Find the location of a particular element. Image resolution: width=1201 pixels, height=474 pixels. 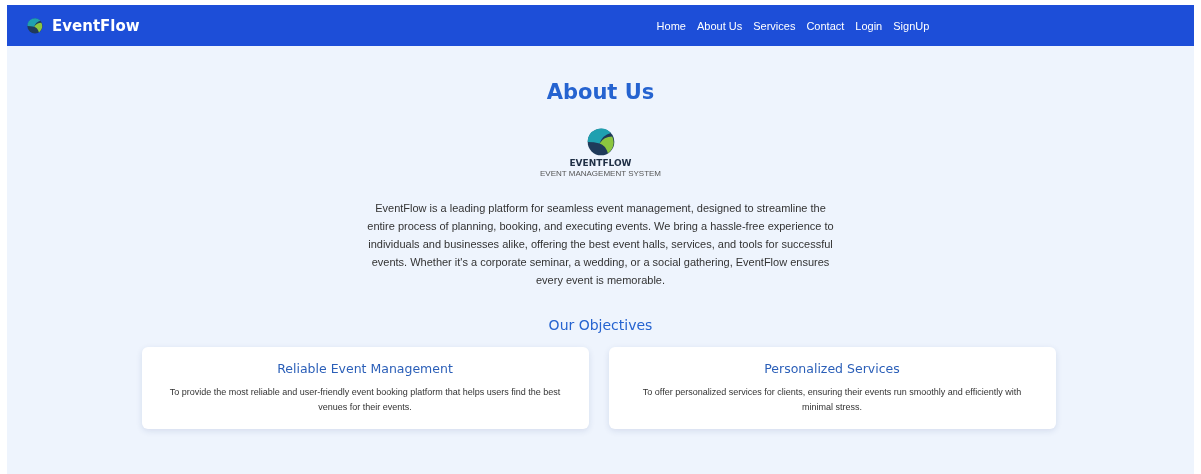

section-title: Our Objectives is located at coordinates (600, 325).